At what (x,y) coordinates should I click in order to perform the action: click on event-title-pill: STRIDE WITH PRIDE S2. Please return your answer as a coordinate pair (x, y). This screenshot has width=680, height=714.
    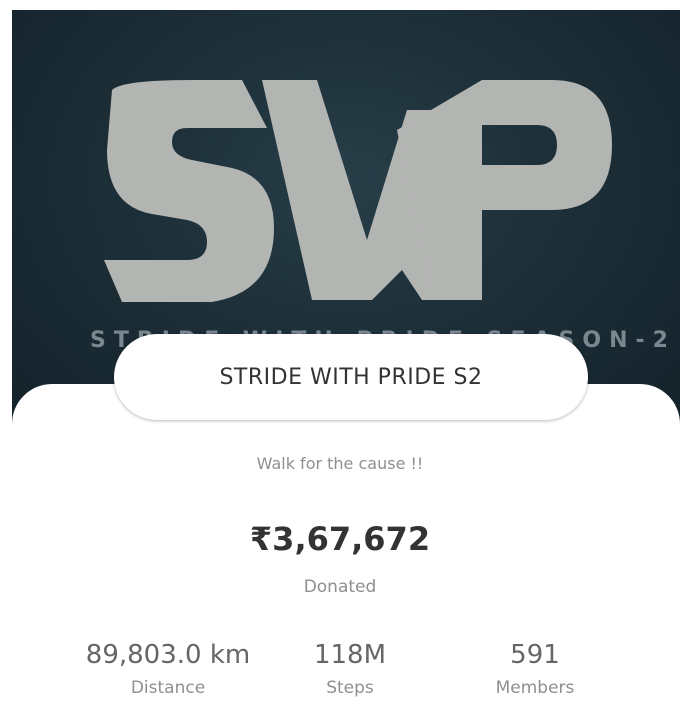
    Looking at the image, I should click on (351, 377).